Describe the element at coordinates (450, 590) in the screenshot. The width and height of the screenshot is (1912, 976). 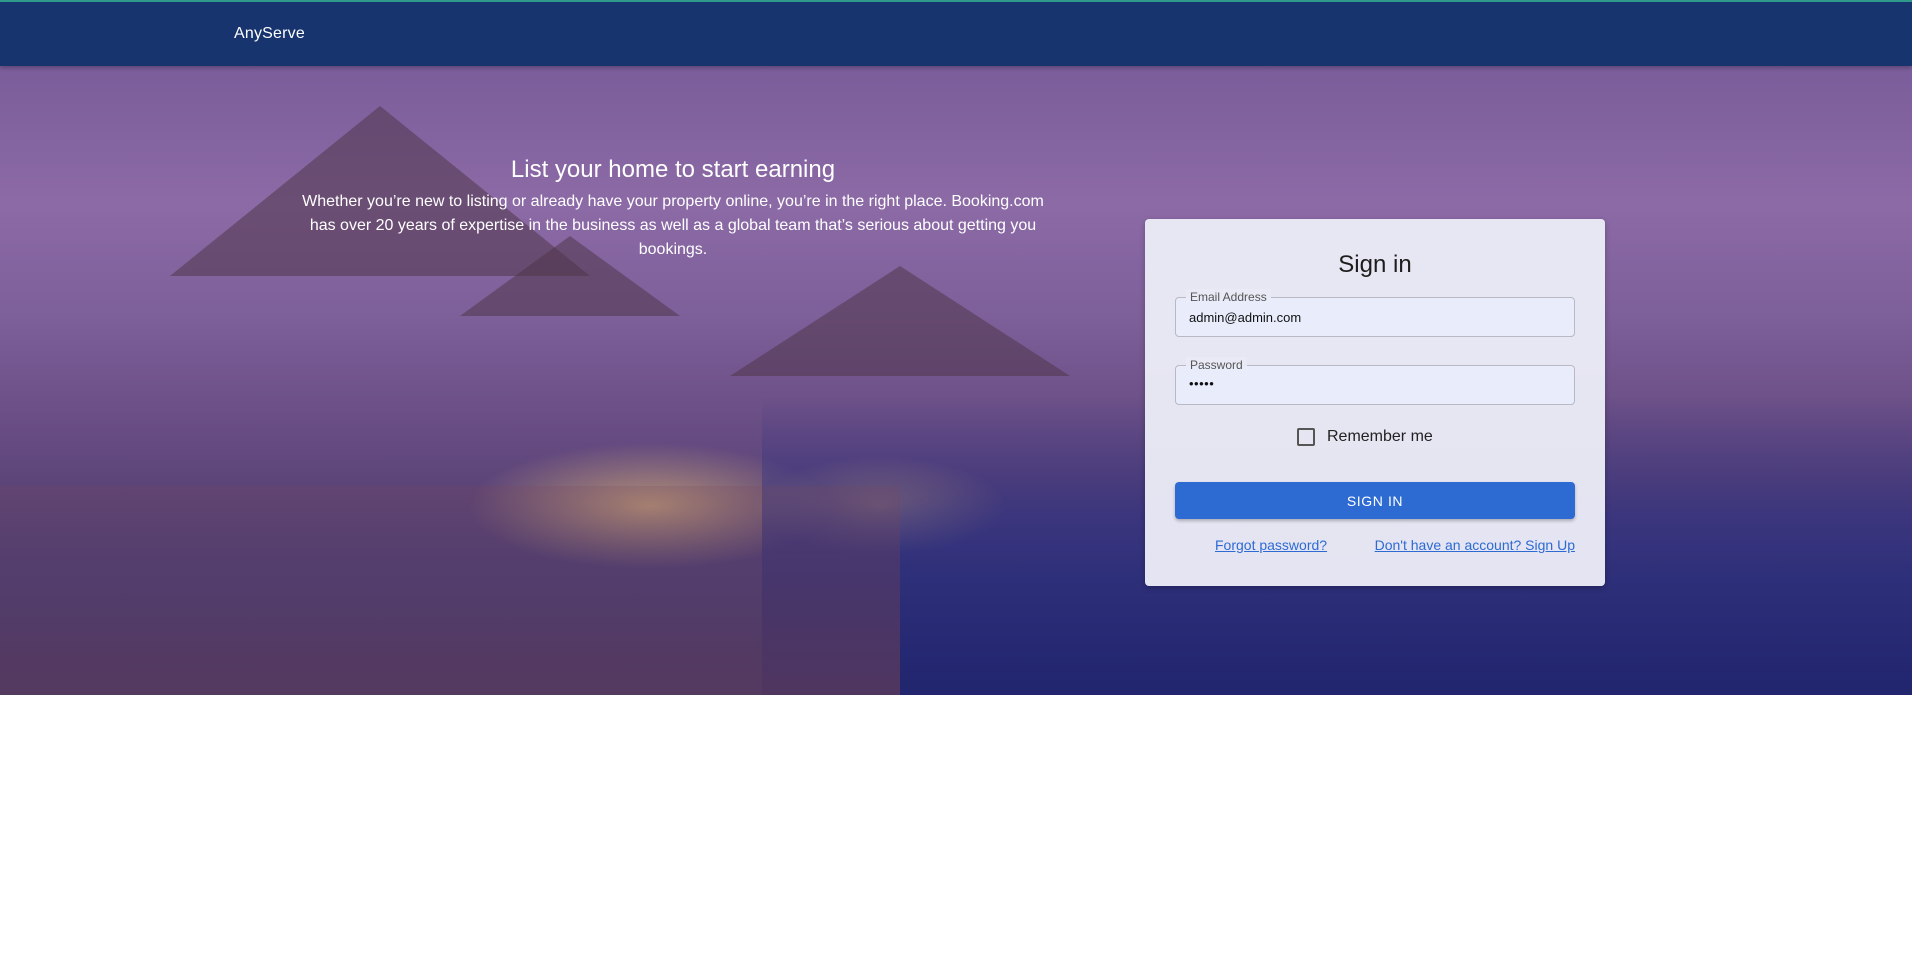
I see `hero-background-deck` at that location.